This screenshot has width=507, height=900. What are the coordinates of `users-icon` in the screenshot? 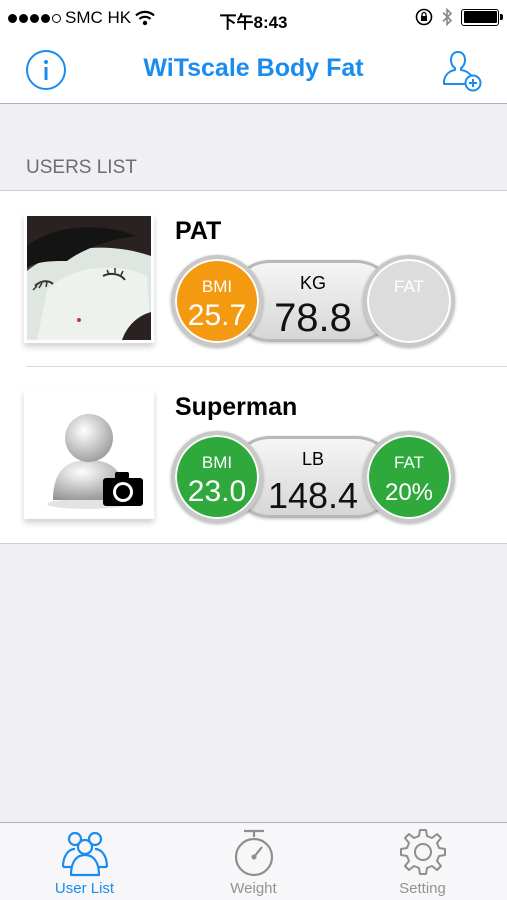 It's located at (85, 854).